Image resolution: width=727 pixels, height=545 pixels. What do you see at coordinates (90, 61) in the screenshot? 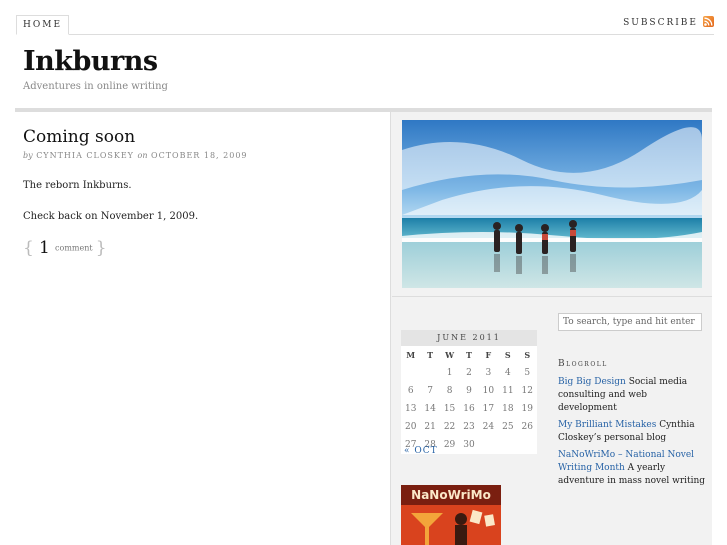
I see `site-title: Inkburns` at bounding box center [90, 61].